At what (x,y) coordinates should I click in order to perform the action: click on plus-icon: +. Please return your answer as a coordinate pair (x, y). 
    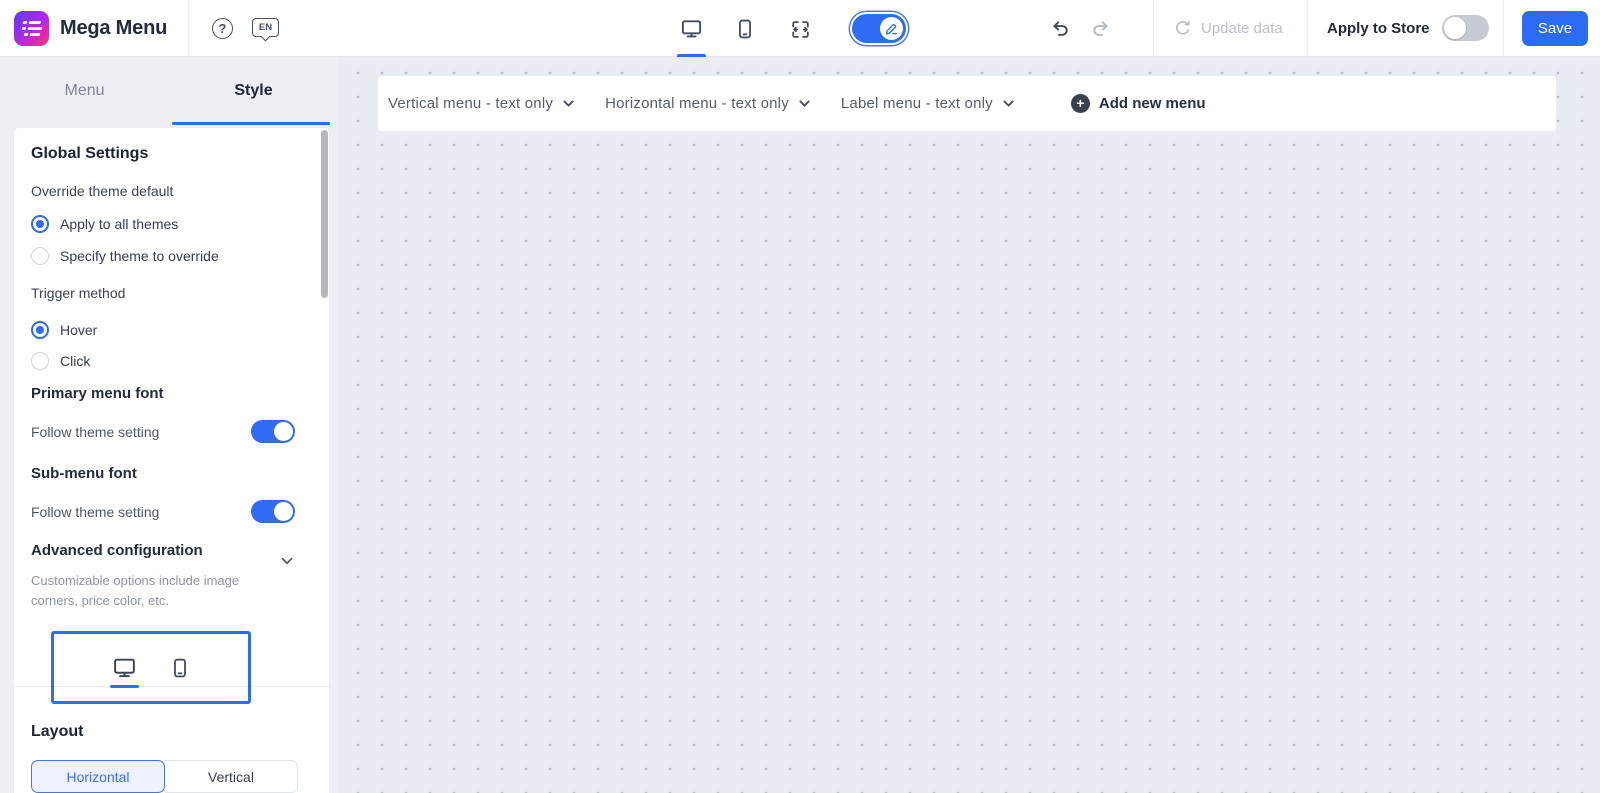
    Looking at the image, I should click on (1080, 103).